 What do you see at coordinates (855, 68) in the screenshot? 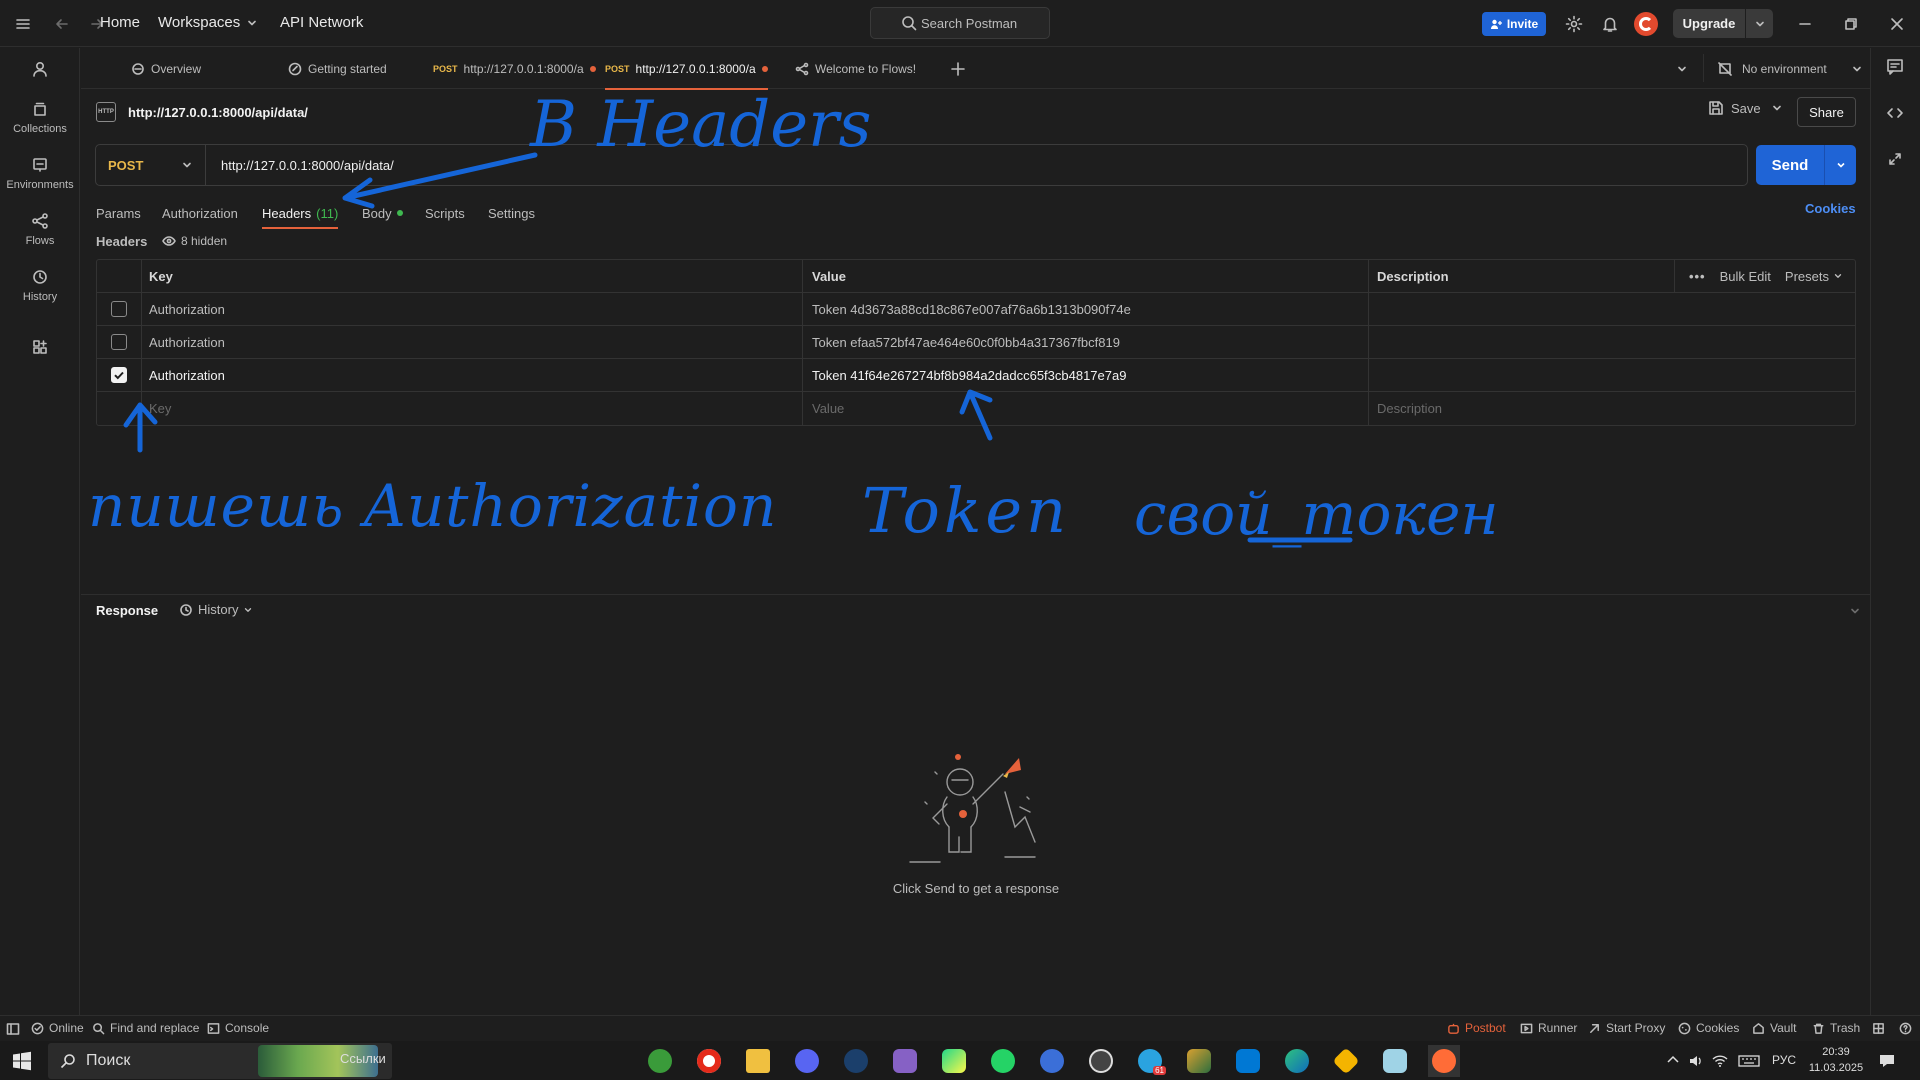
I see `tab-welcome-flows: Welcome to Flows!` at bounding box center [855, 68].